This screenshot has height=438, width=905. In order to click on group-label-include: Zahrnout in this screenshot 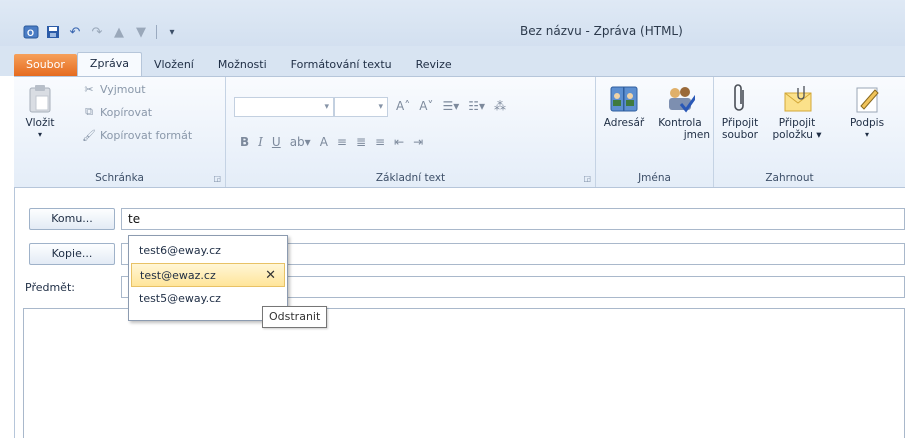, I will do `click(789, 178)`.